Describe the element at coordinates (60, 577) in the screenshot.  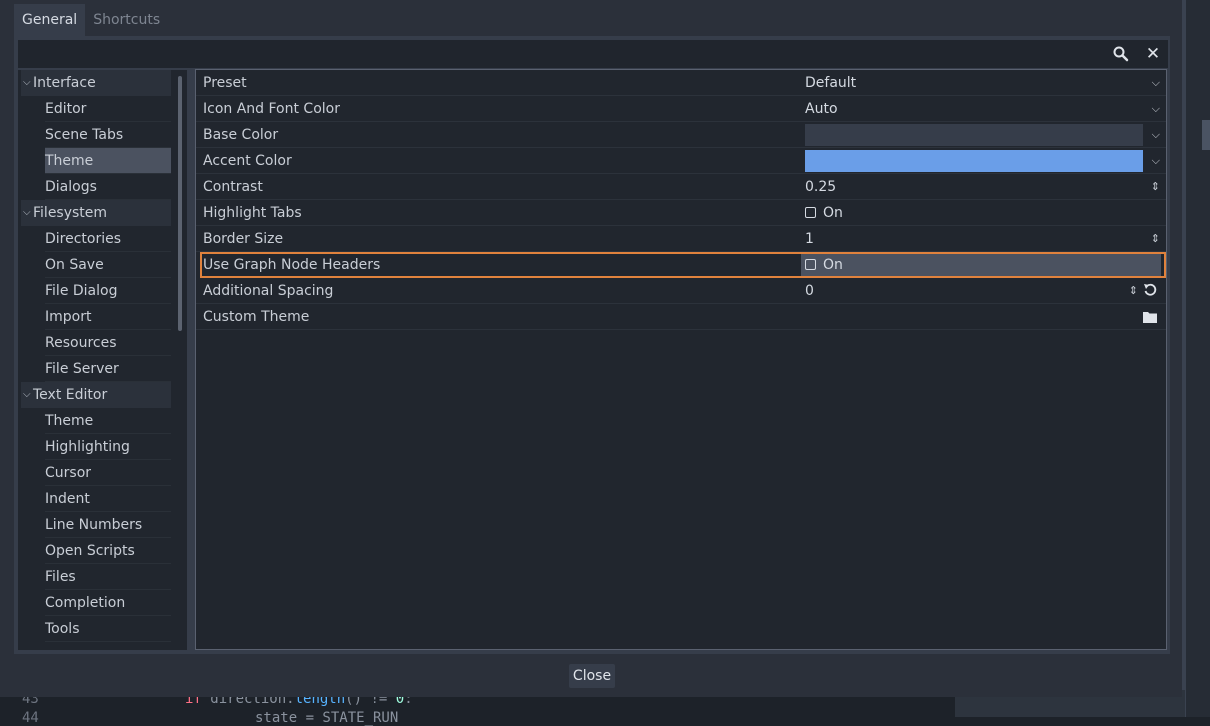
I see `tree-item-label: Files` at that location.